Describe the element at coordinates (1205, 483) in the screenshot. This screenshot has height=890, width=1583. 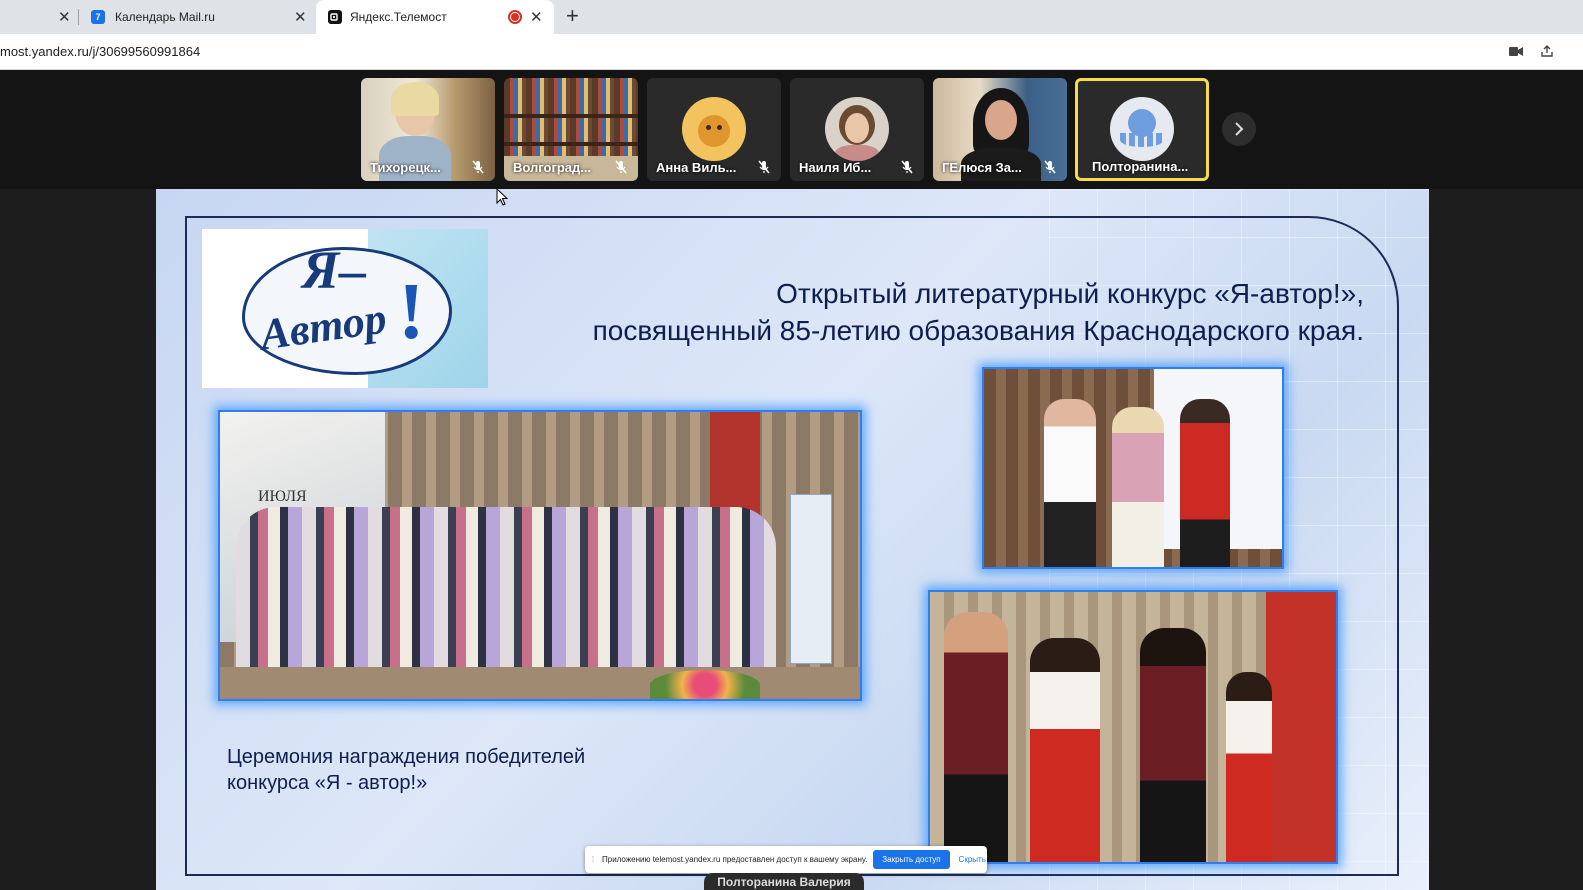
I see `person-woman-red` at that location.